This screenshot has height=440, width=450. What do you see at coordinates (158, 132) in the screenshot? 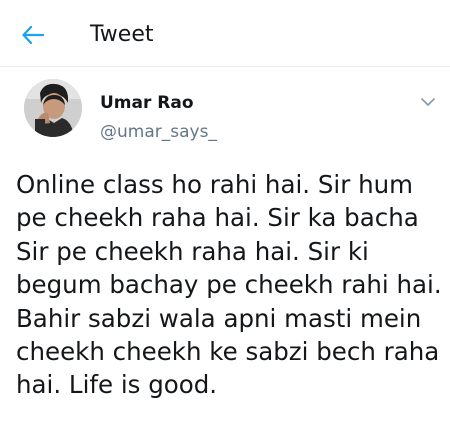
I see `author-handle: @umar_says_` at bounding box center [158, 132].